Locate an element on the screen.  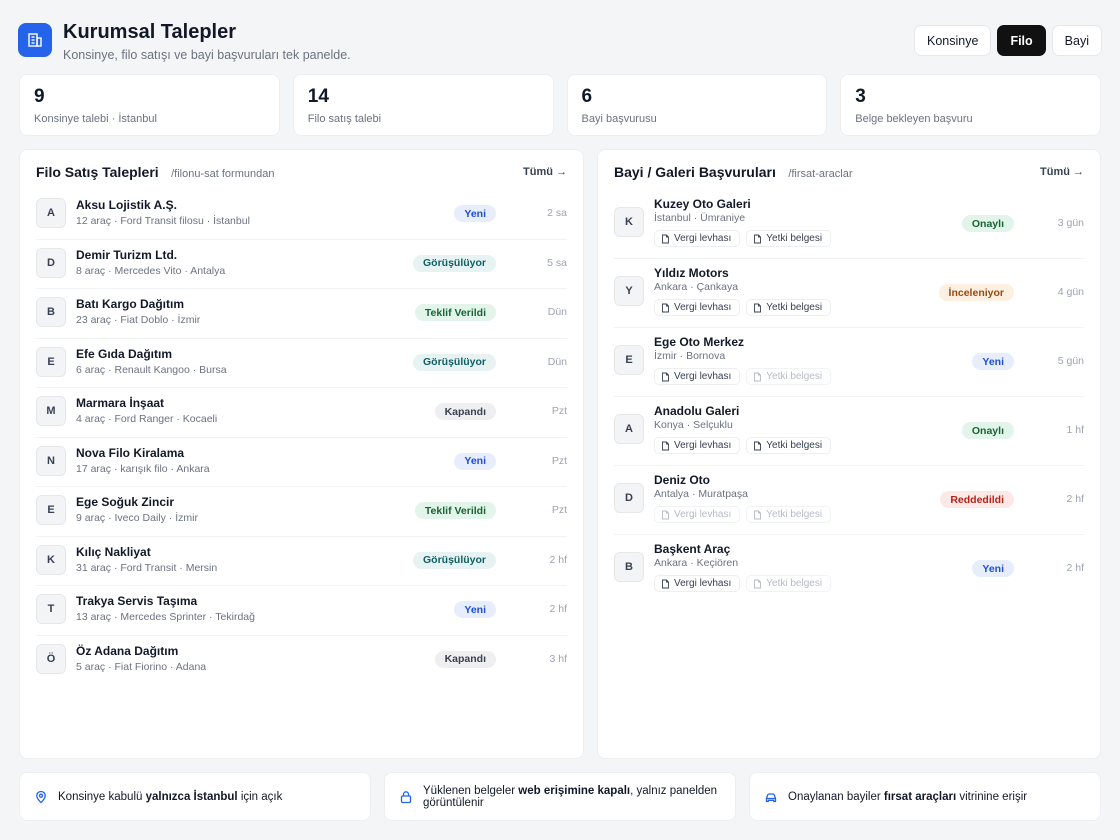
car-icon is located at coordinates (771, 797).